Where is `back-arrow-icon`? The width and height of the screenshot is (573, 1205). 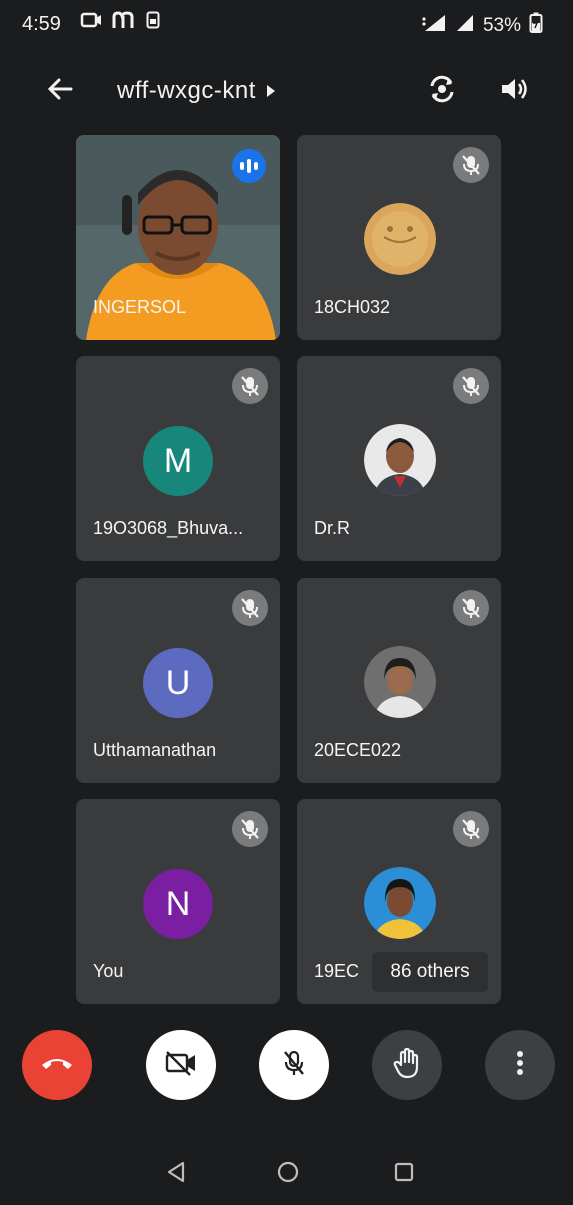 back-arrow-icon is located at coordinates (60, 91).